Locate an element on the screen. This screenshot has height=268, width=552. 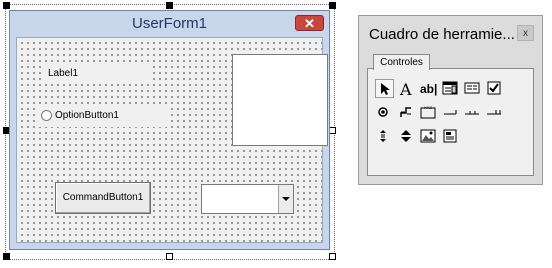
frame-icon: XYZ is located at coordinates (428, 112).